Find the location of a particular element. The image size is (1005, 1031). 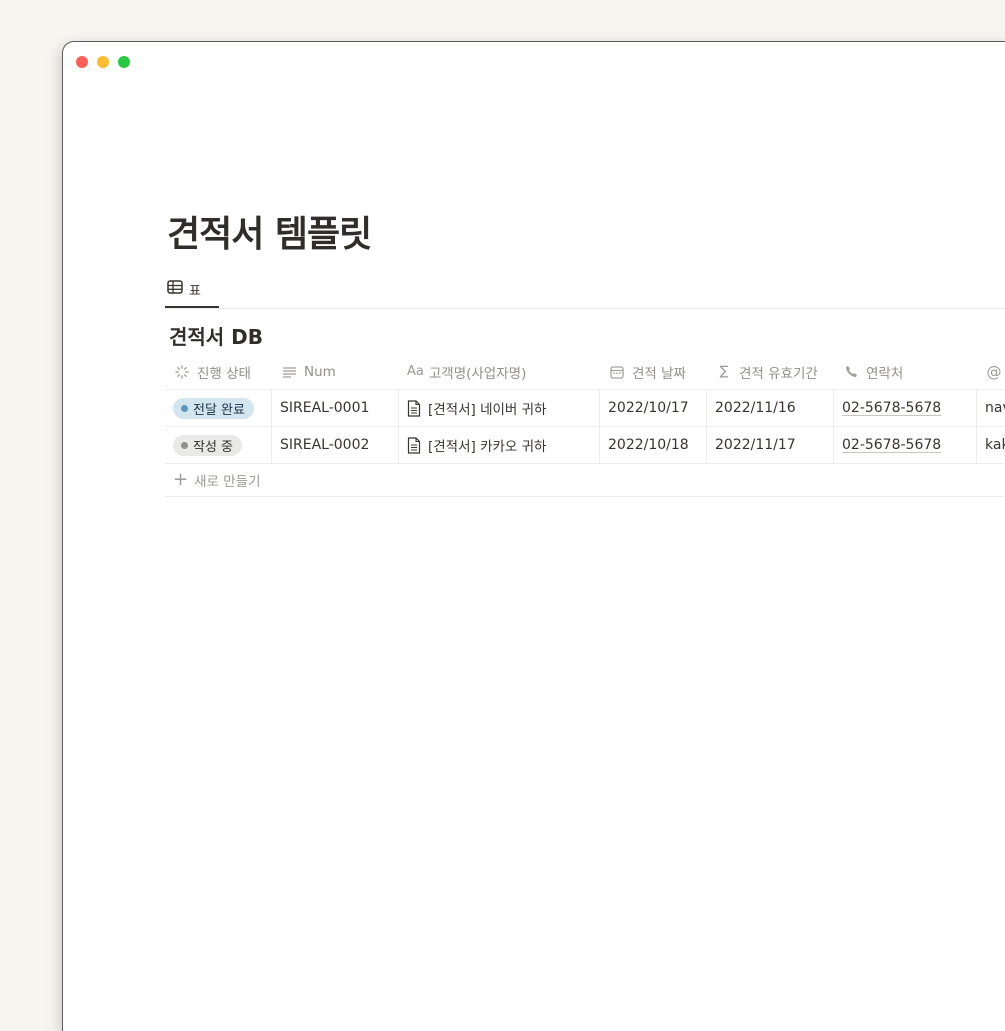

plus-icon: + is located at coordinates (181, 479).